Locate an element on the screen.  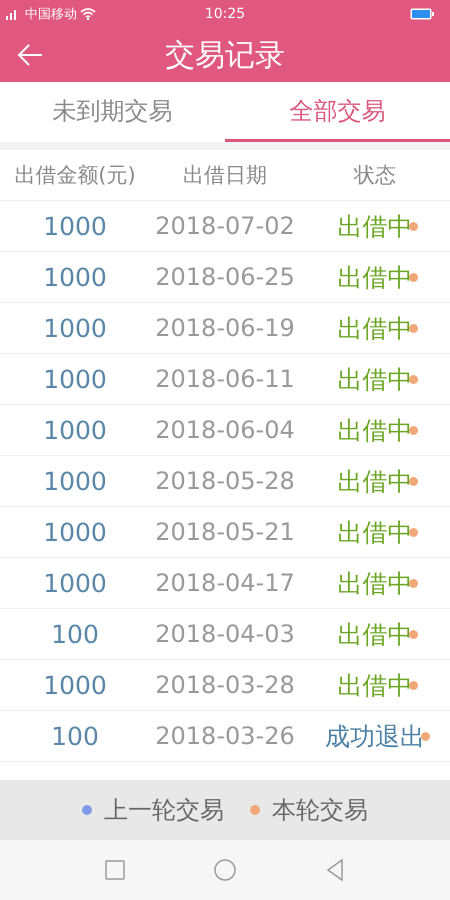
date-text: 2018-03-28 is located at coordinates (225, 685).